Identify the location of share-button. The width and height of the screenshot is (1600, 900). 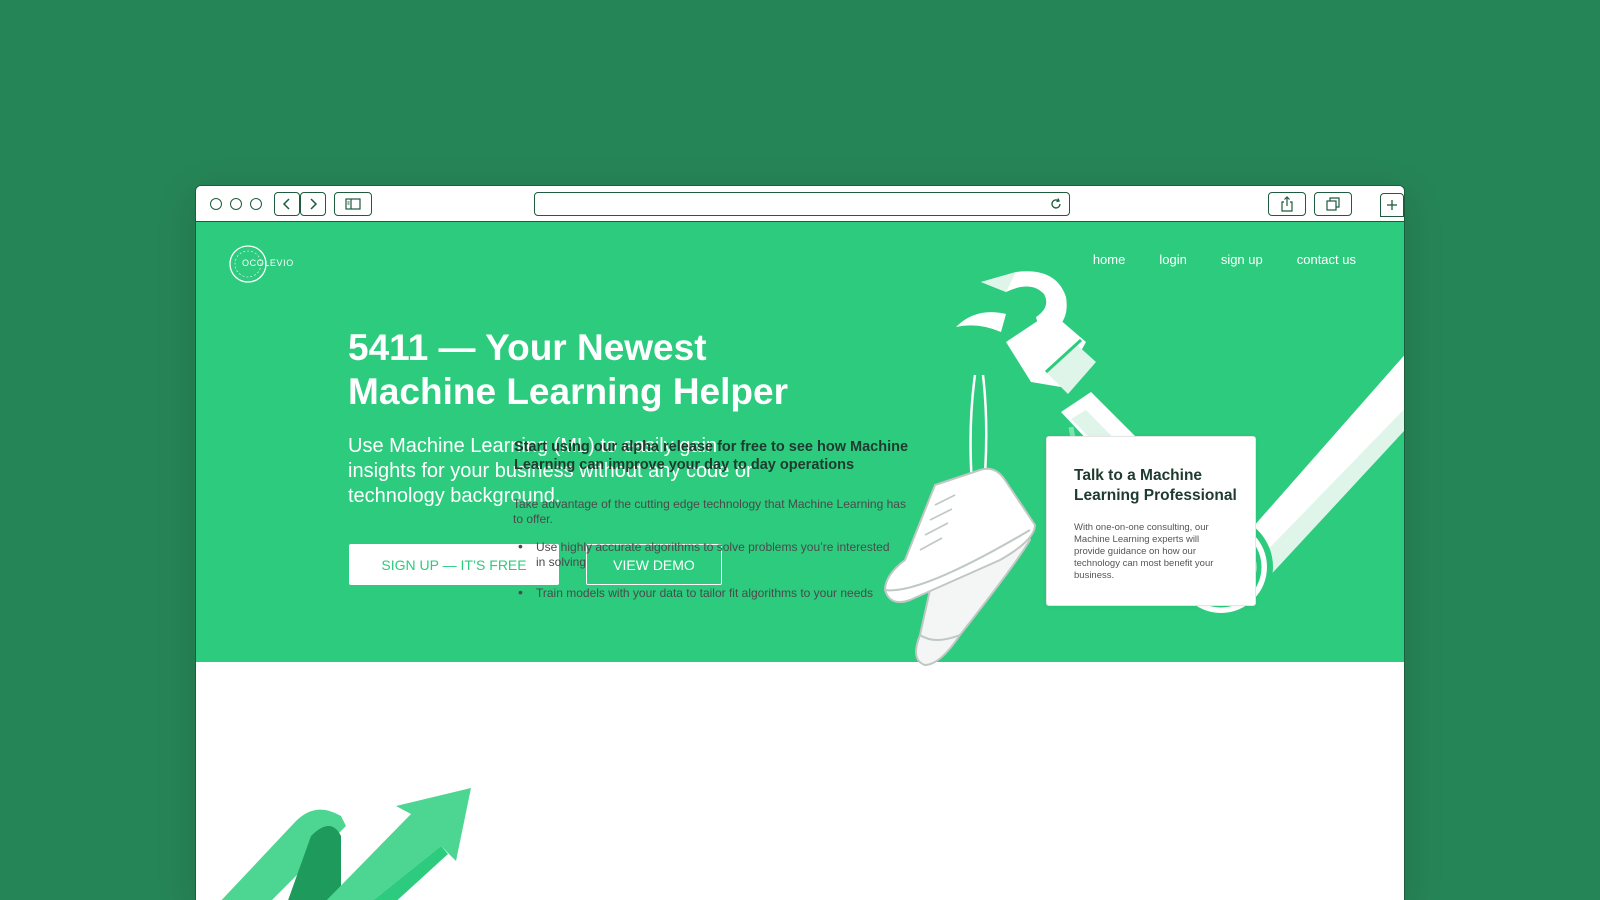
(1287, 204).